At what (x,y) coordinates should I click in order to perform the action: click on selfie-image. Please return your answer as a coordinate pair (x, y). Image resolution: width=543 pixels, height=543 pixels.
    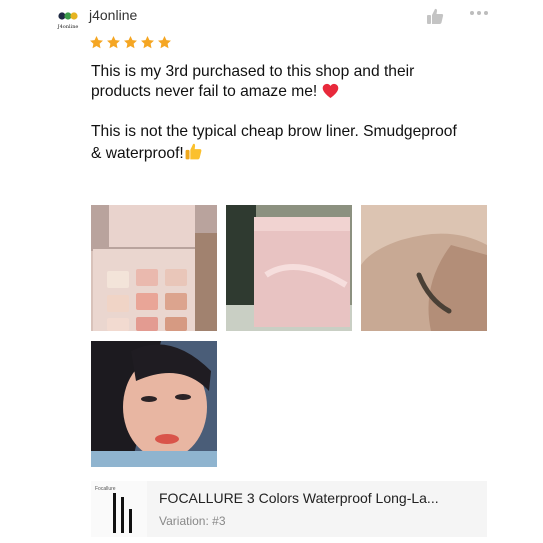
    Looking at the image, I should click on (154, 404).